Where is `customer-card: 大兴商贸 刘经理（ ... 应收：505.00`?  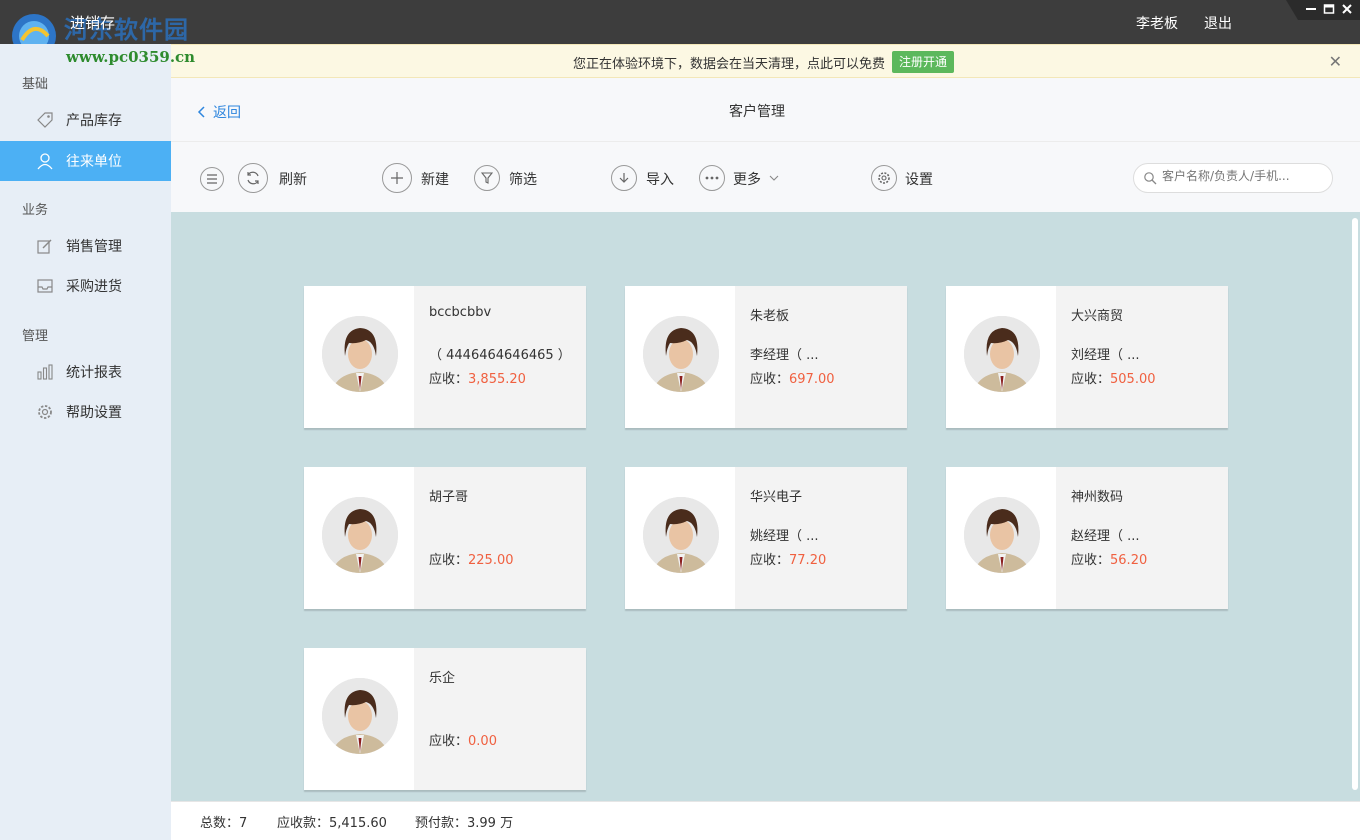 customer-card: 大兴商贸 刘经理（ ... 应收：505.00 is located at coordinates (1087, 357).